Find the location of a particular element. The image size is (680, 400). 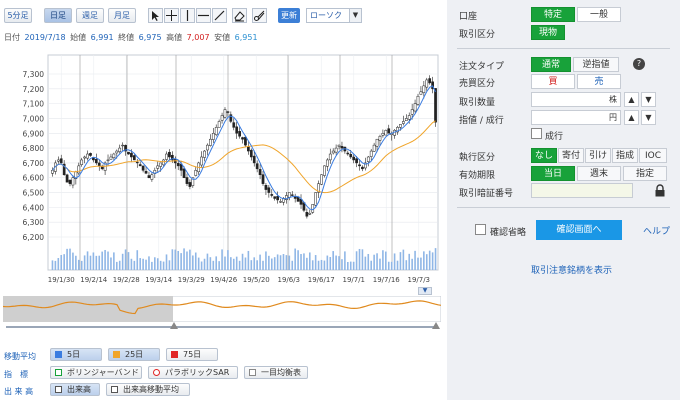

y-tick-label: 6,400 is located at coordinates (34, 207).